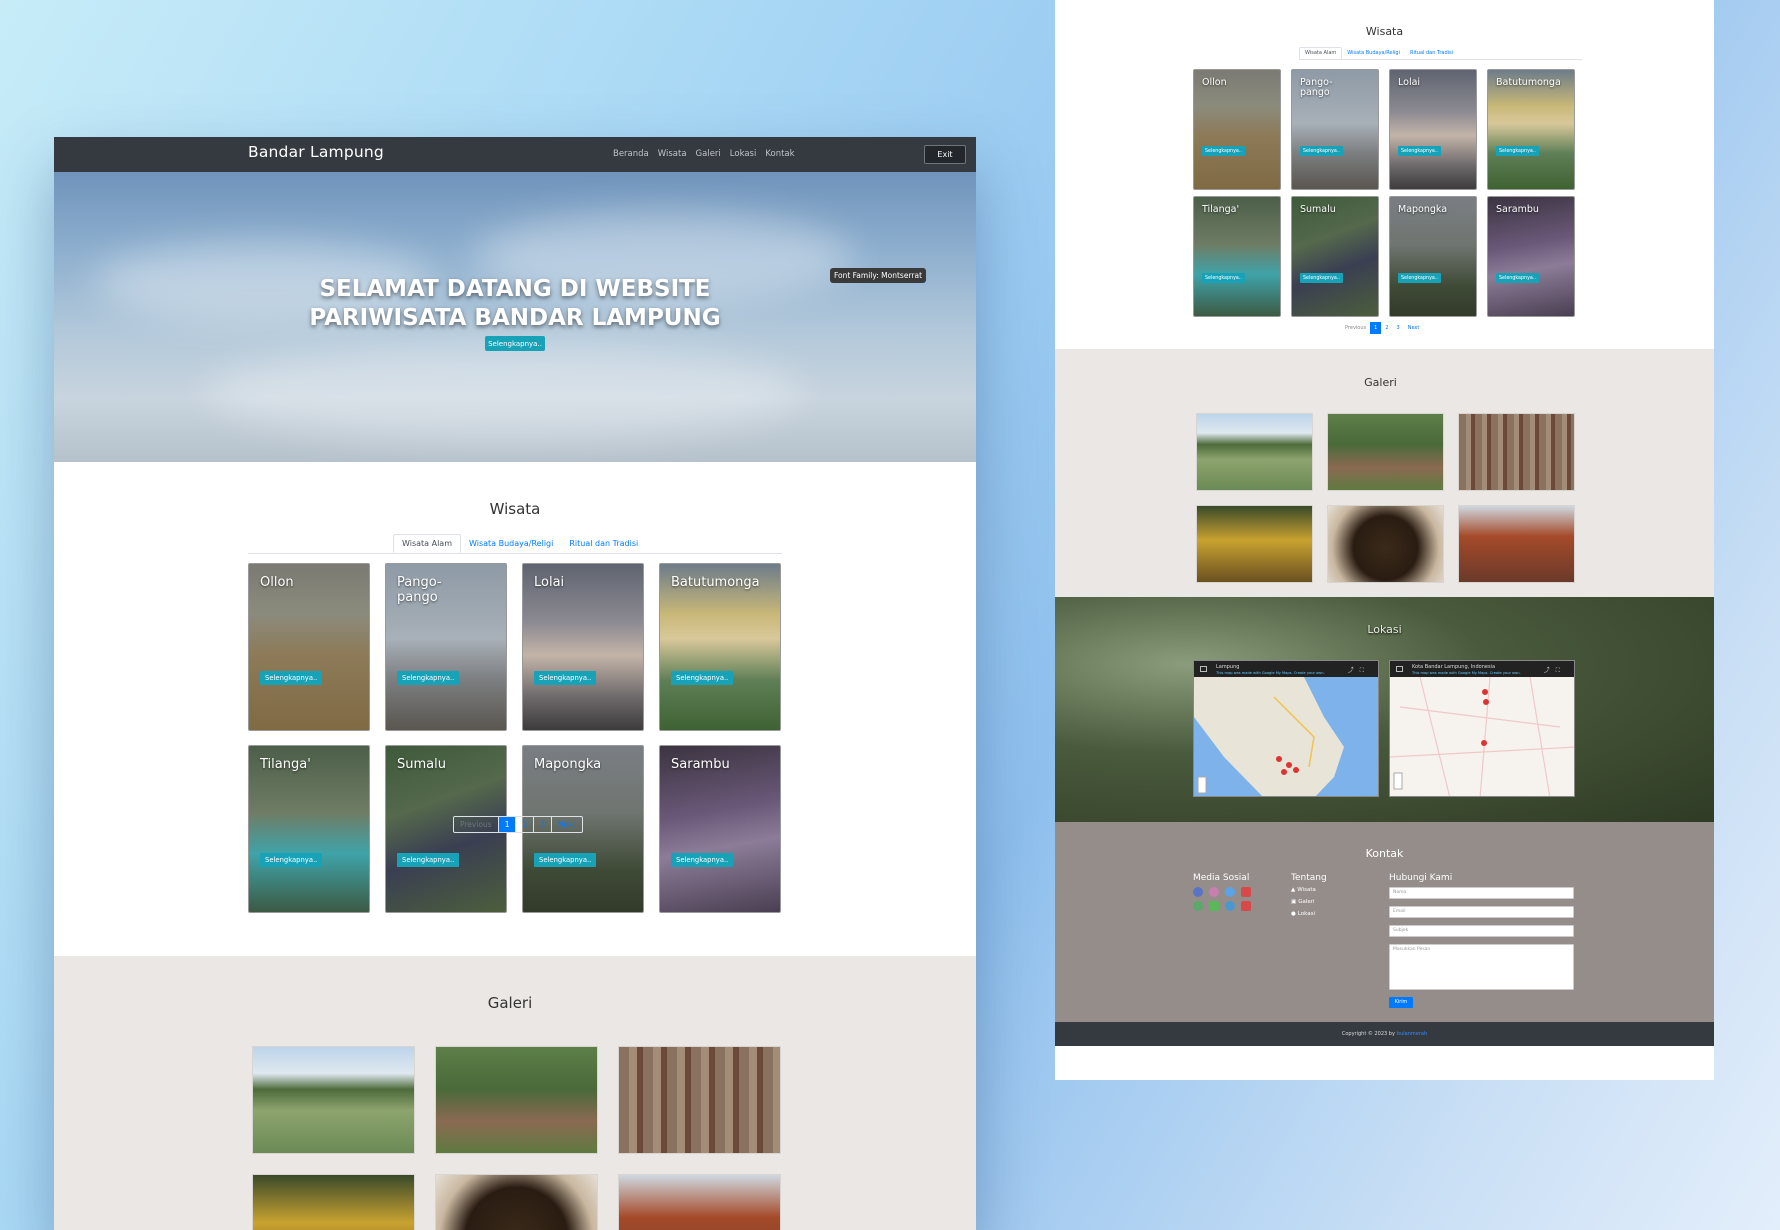 The image size is (1780, 1230). What do you see at coordinates (1481, 967) in the screenshot?
I see `pesan-textarea: Masukkan Pesan` at bounding box center [1481, 967].